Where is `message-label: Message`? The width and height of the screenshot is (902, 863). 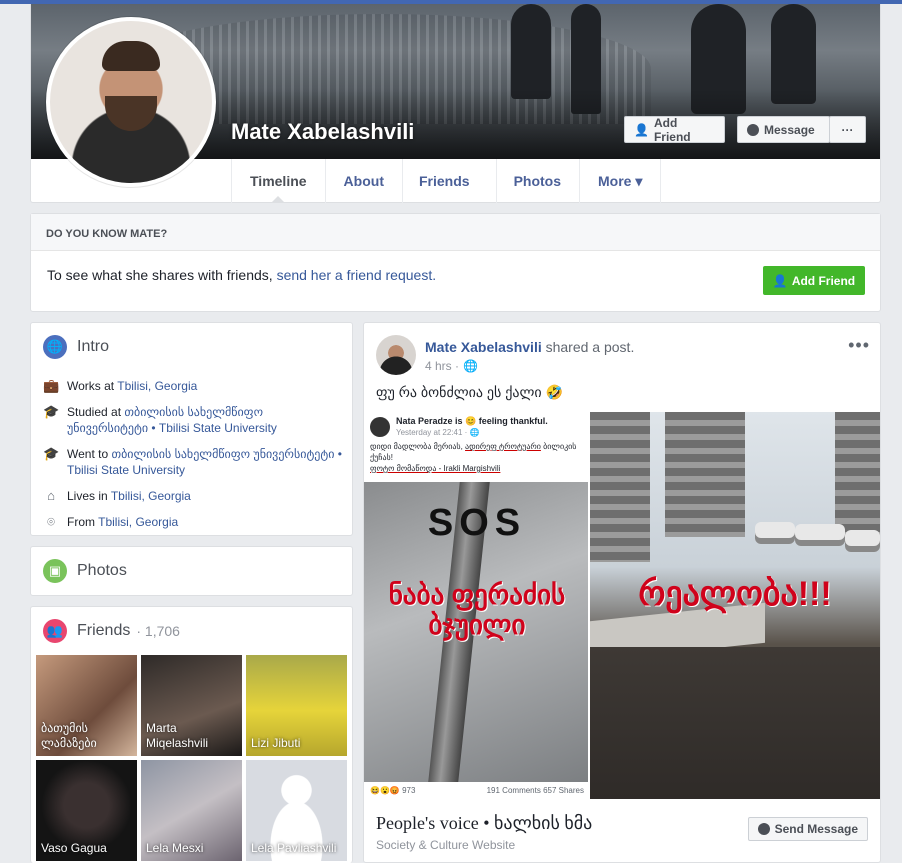
message-label: Message is located at coordinates (789, 129).